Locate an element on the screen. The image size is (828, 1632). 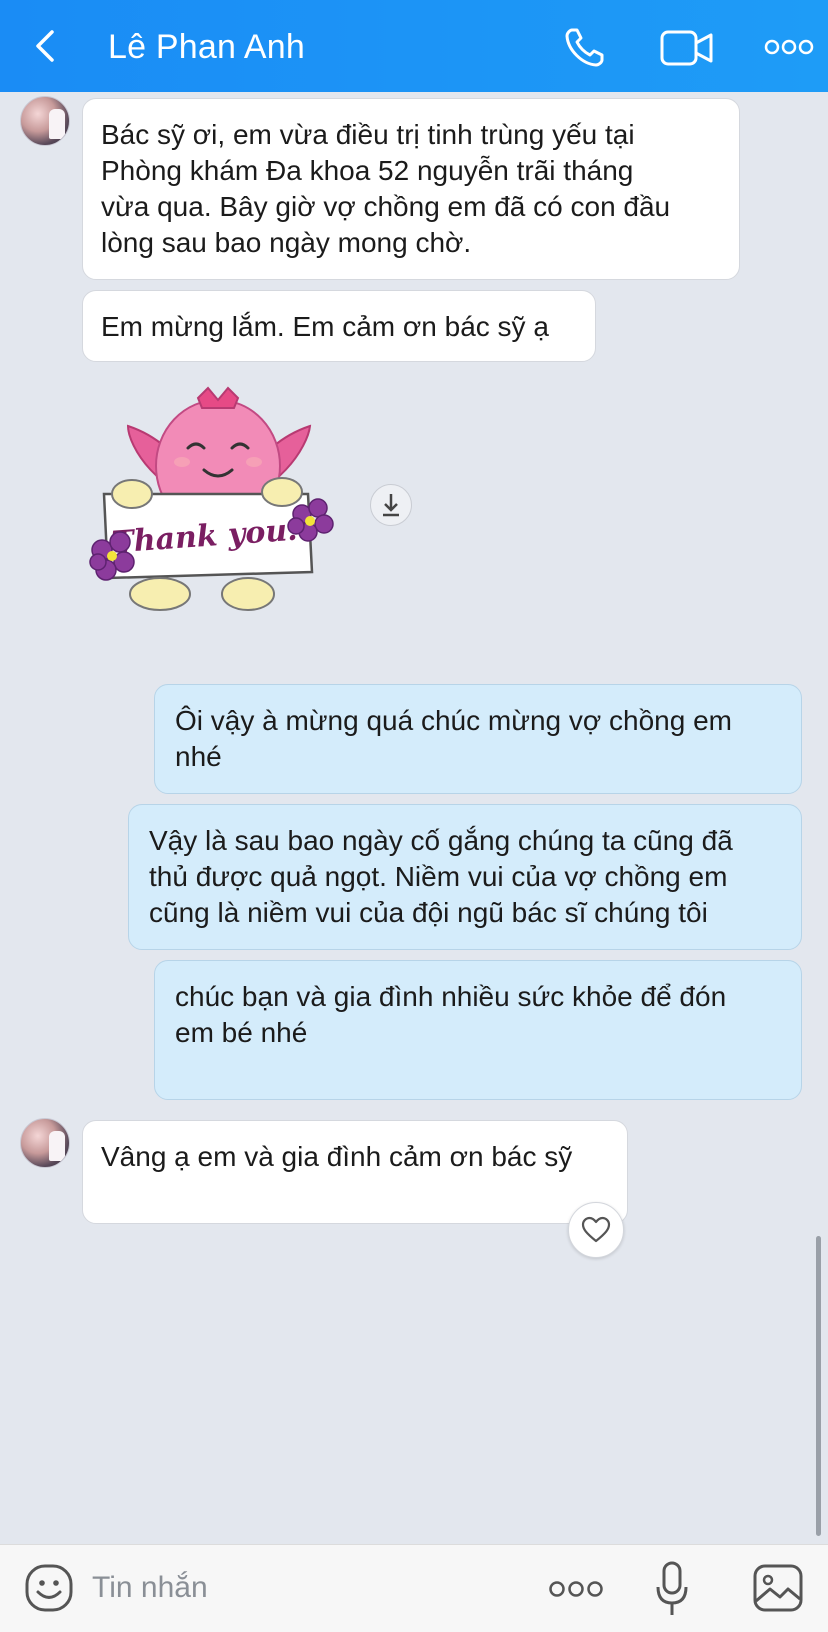
send-image-button is located at coordinates (778, 1588).